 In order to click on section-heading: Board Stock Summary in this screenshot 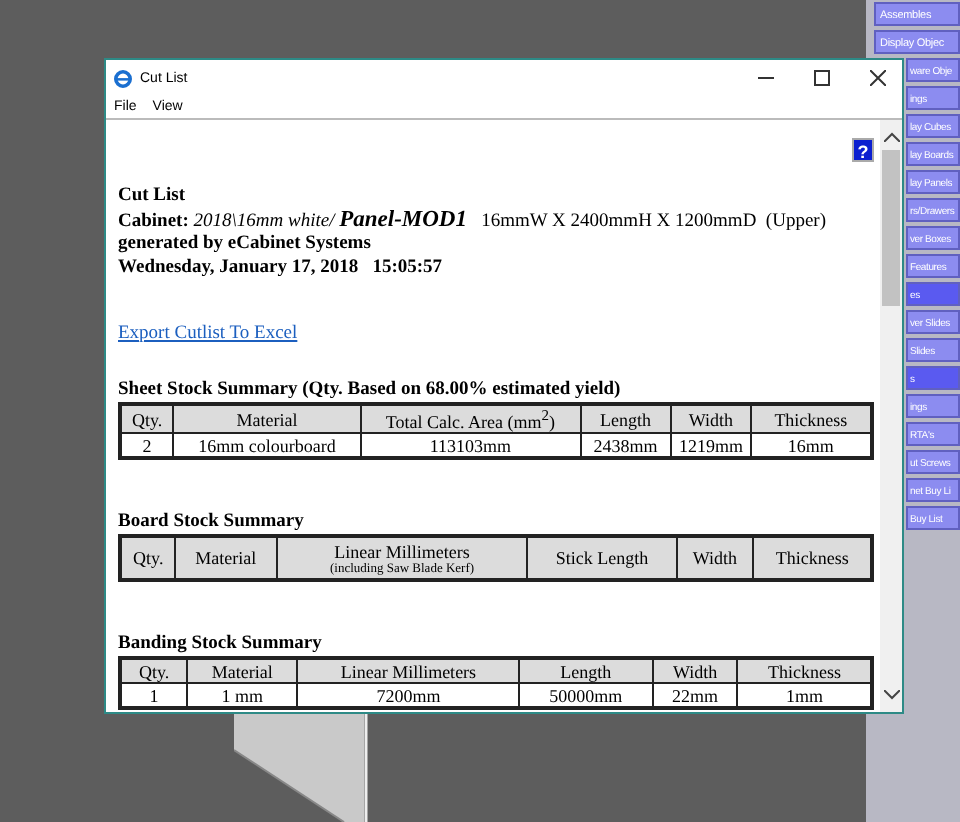, I will do `click(212, 523)`.